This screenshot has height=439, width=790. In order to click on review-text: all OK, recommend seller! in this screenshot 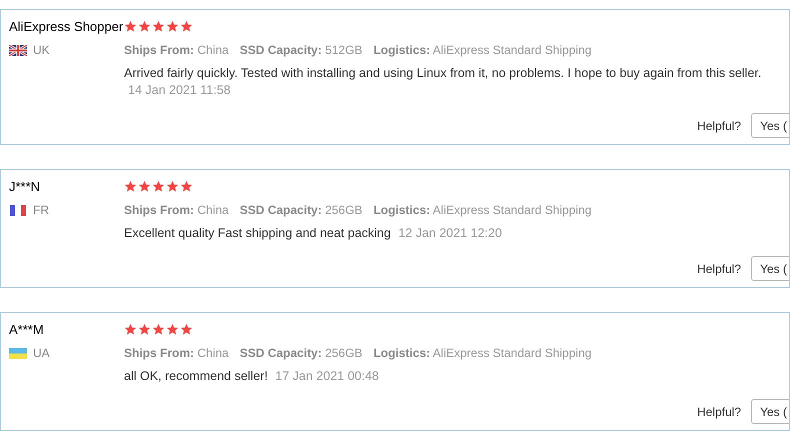, I will do `click(196, 376)`.